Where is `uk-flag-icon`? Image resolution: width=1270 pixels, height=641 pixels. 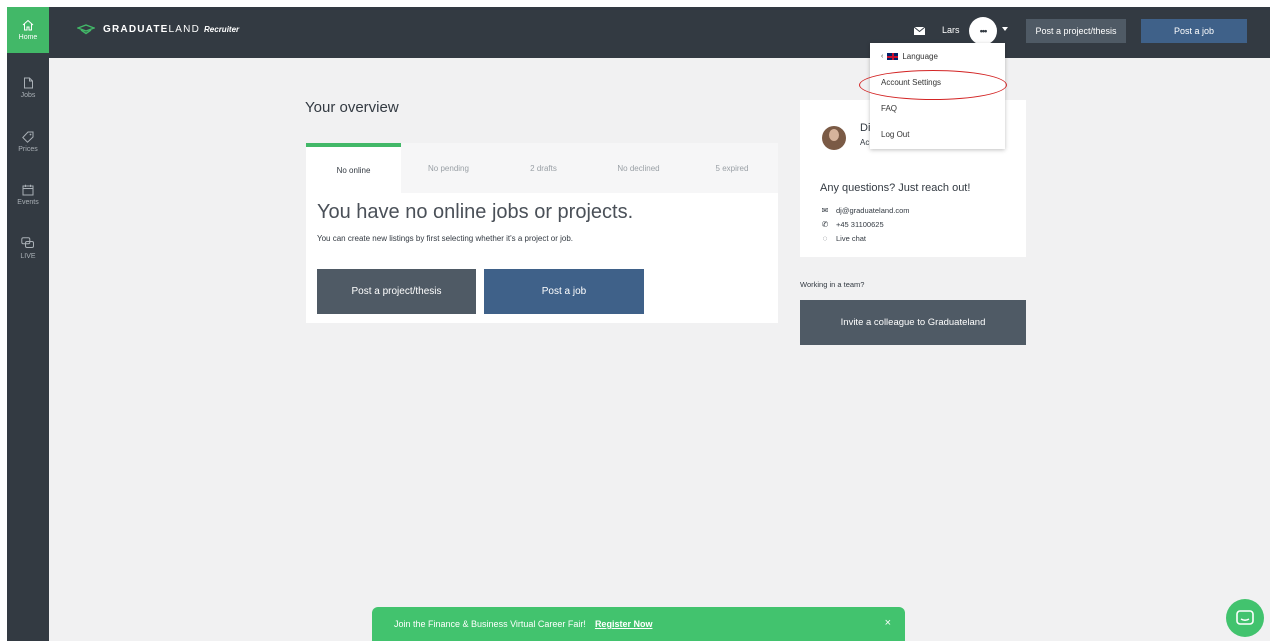 uk-flag-icon is located at coordinates (893, 56).